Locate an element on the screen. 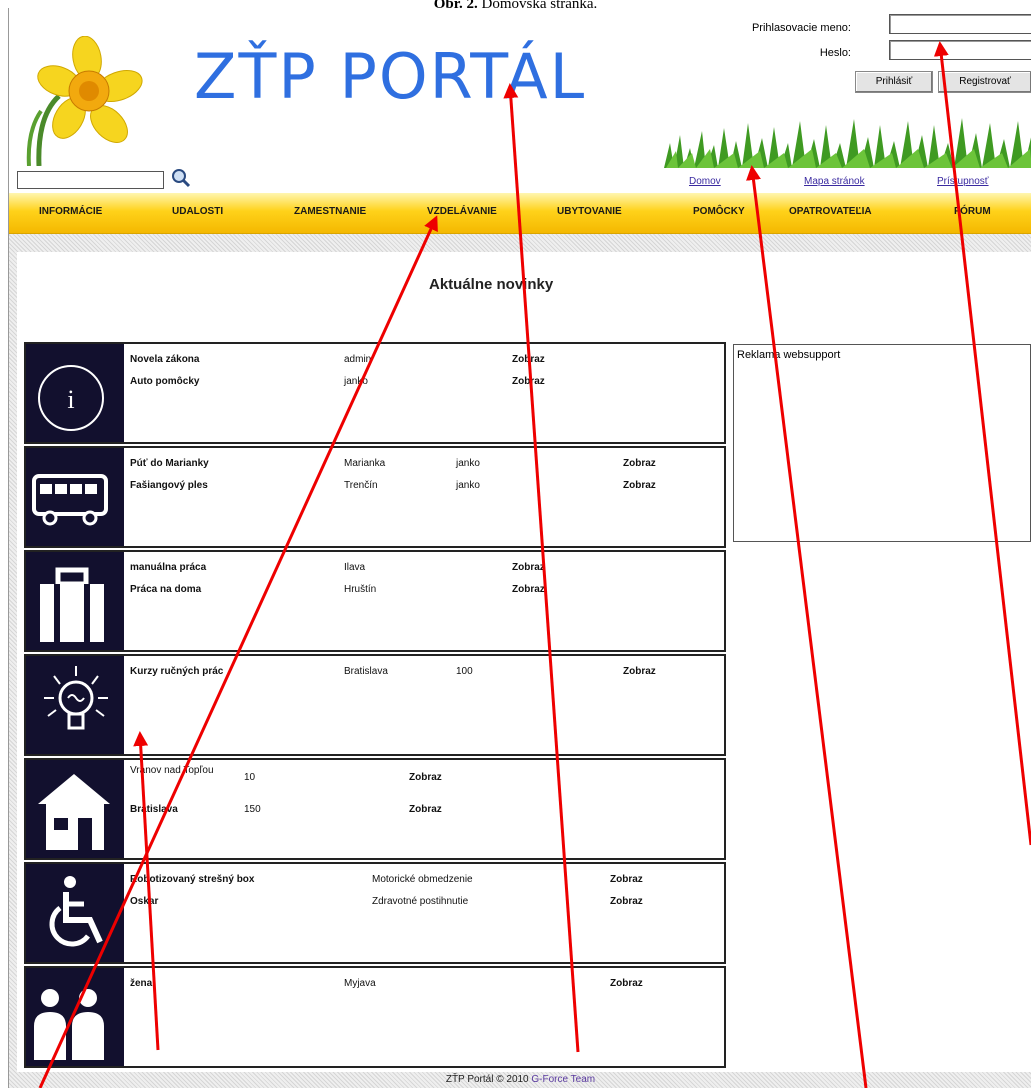  house-icon is located at coordinates (74, 812).